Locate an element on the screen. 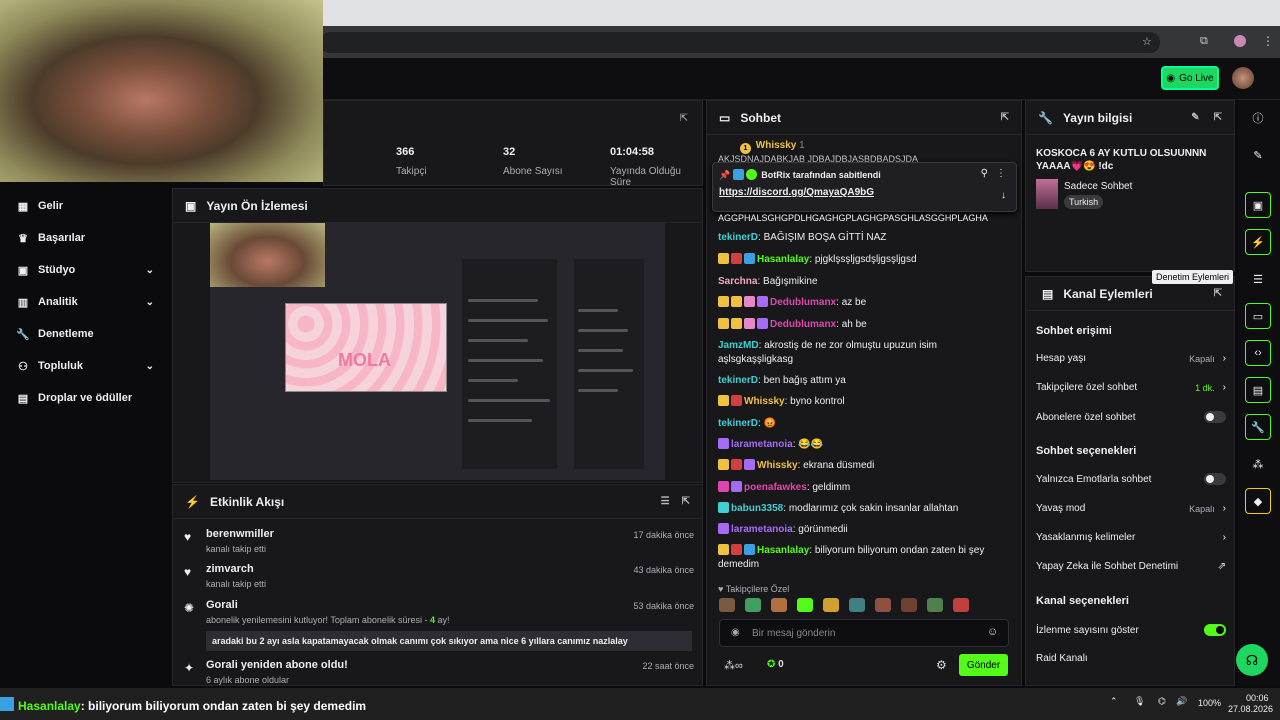 This screenshot has width=1280, height=720. chevron-right-icon: › is located at coordinates (1224, 387).